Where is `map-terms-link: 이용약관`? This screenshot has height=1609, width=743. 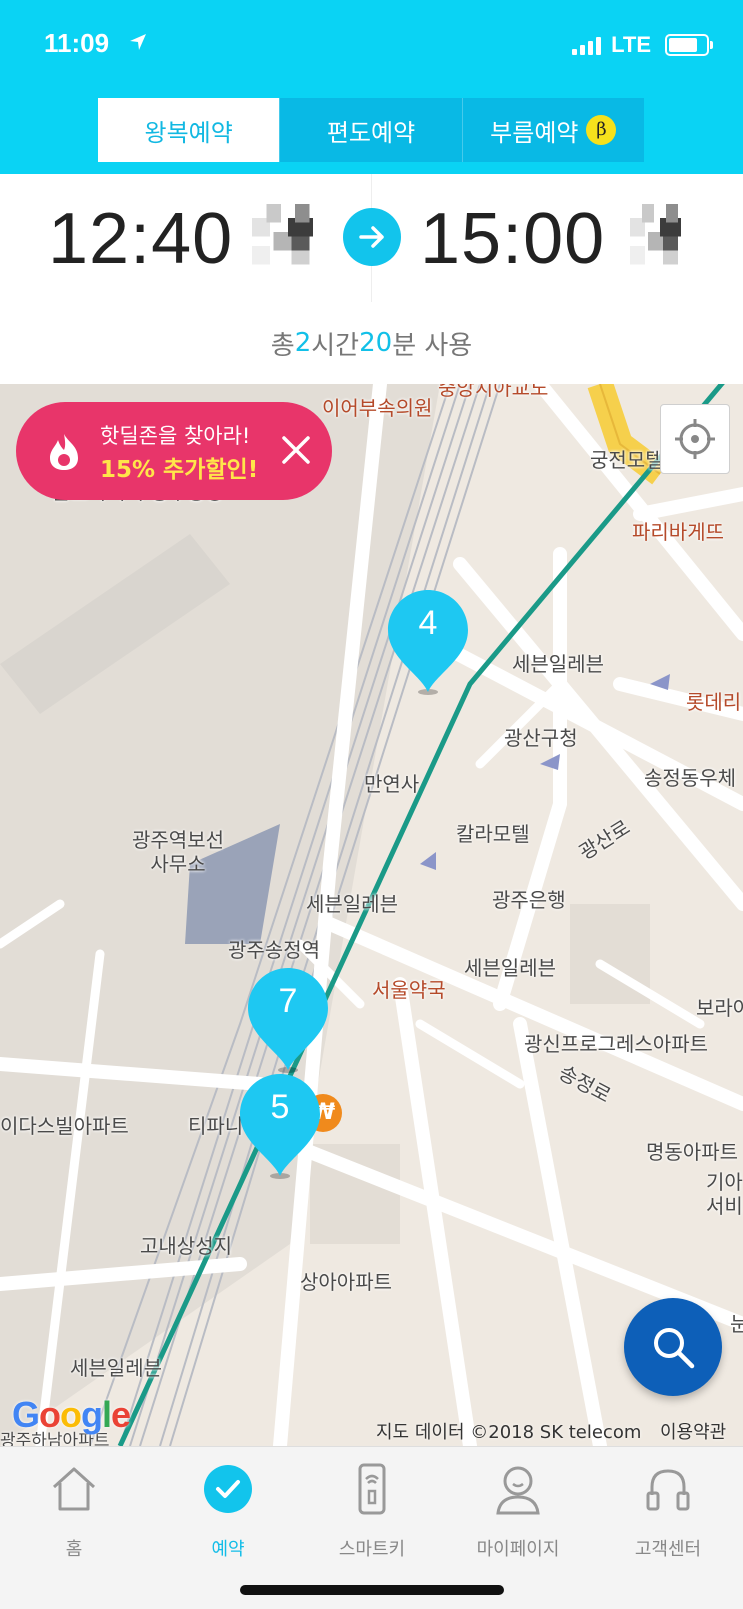 map-terms-link: 이용약관 is located at coordinates (693, 1431).